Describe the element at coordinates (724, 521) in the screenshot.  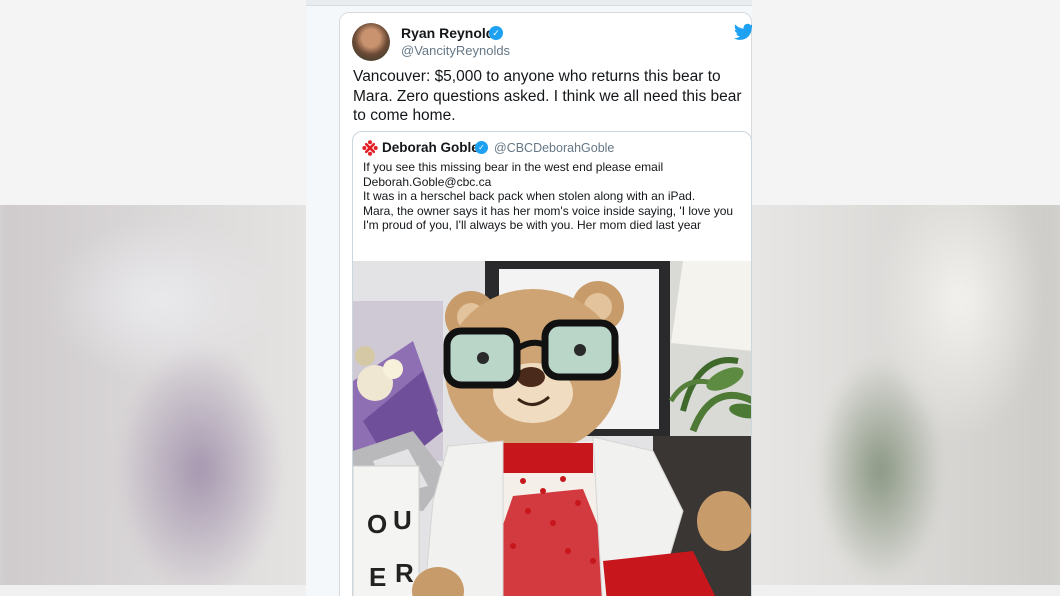
I see `bear-paw` at that location.